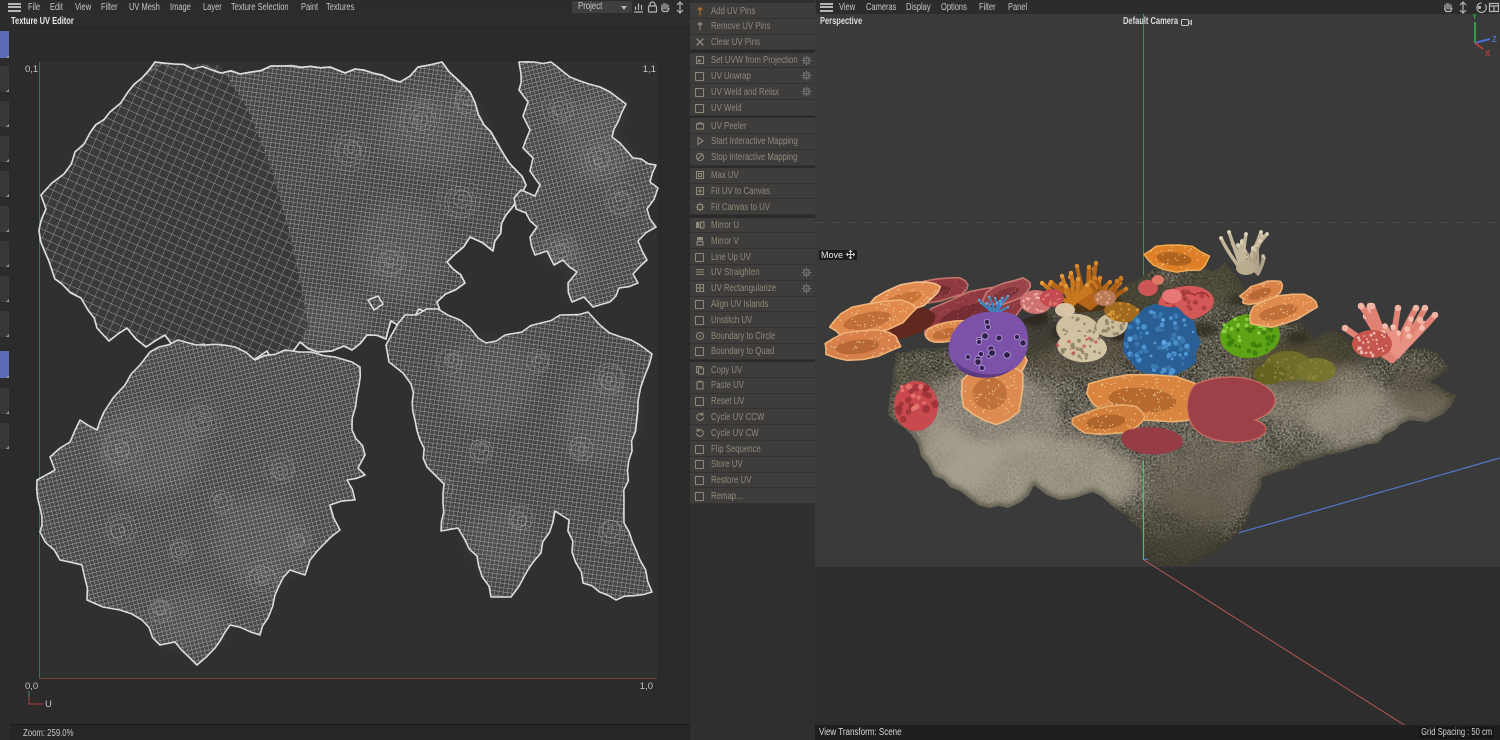 The width and height of the screenshot is (1500, 740). What do you see at coordinates (1494, 39) in the screenshot?
I see `svg-text: Z` at bounding box center [1494, 39].